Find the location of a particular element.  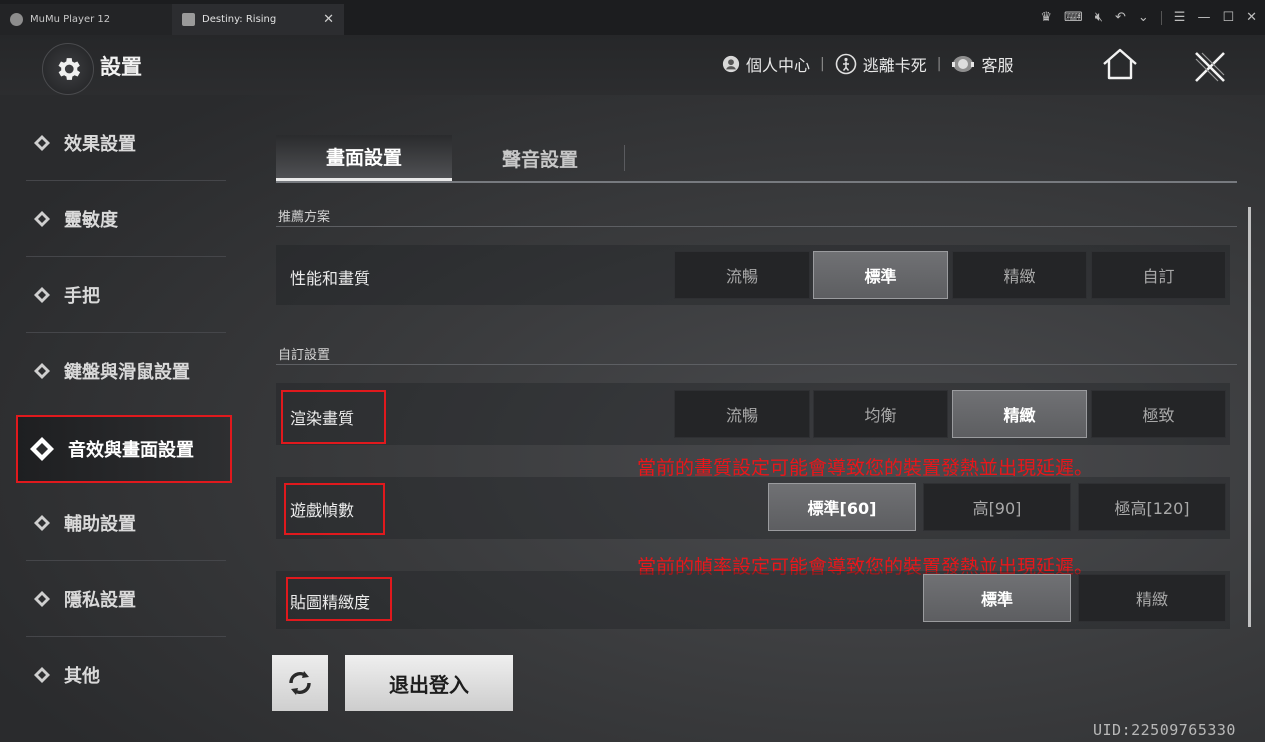

customer-service-link: 客服 is located at coordinates (982, 64).